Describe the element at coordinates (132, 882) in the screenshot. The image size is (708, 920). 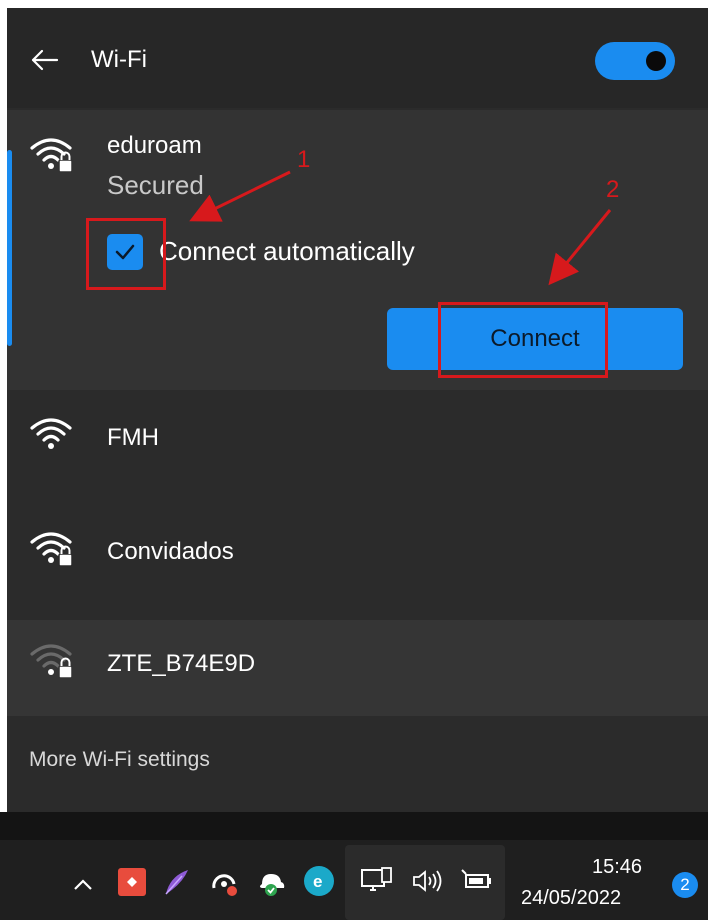
I see `app-red-icon` at that location.